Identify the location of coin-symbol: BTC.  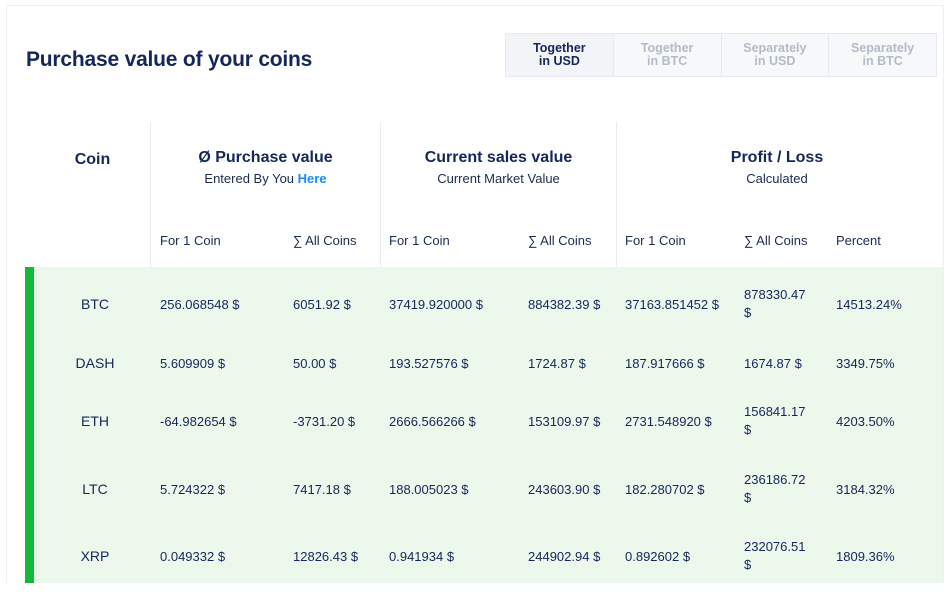
(95, 304).